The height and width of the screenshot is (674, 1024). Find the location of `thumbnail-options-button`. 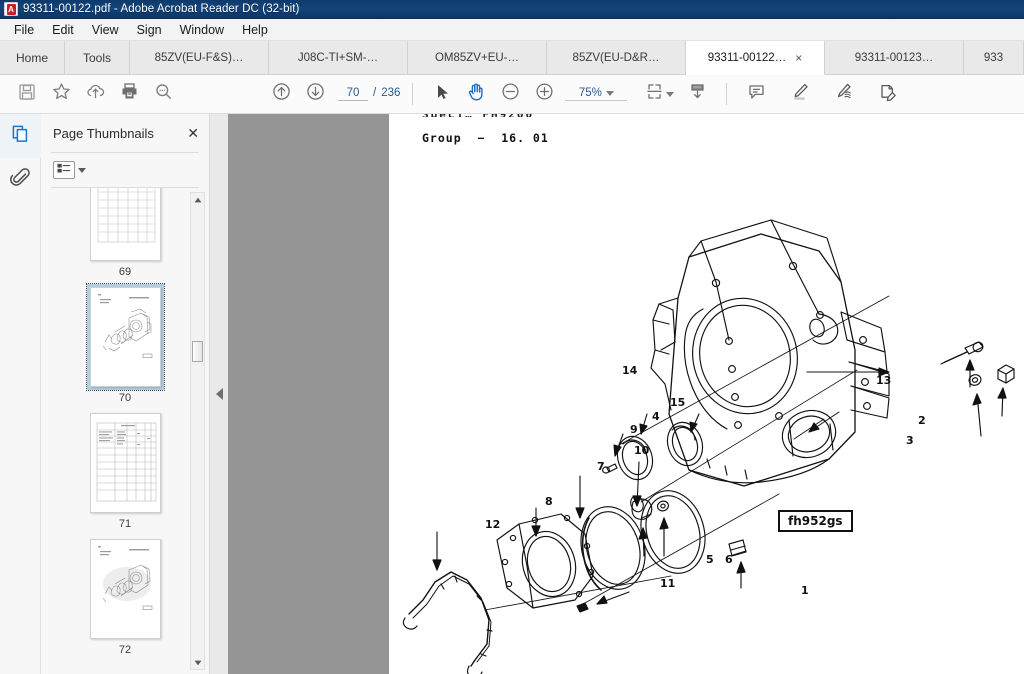

thumbnail-options-button is located at coordinates (64, 170).